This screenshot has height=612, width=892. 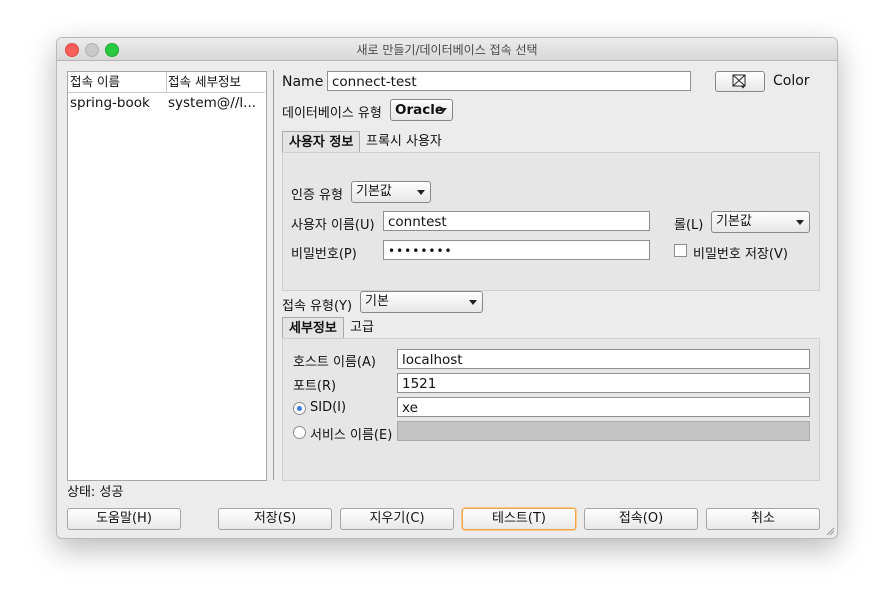 What do you see at coordinates (317, 195) in the screenshot?
I see `auth-type-label: 인증 유형` at bounding box center [317, 195].